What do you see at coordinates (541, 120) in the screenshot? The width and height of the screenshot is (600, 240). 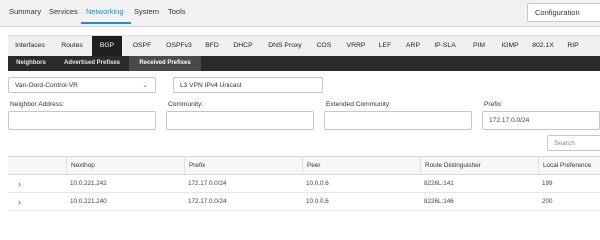 I see `prefix-input: 172.17.0.0/24` at bounding box center [541, 120].